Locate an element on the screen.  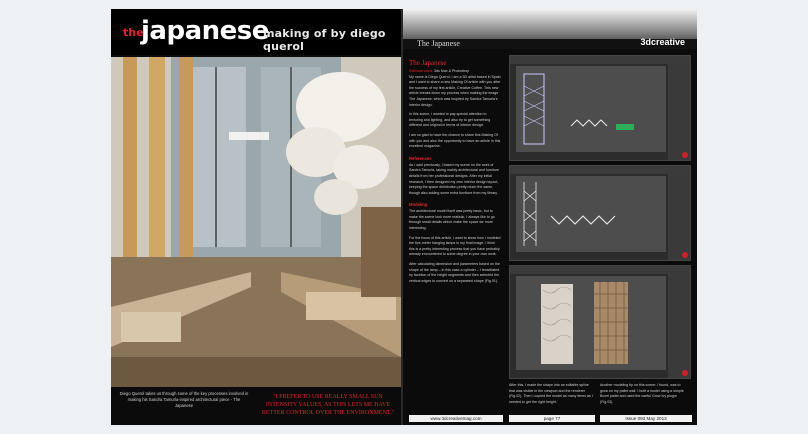
figure-02-spline-wireframe is located at coordinates (569, 214).